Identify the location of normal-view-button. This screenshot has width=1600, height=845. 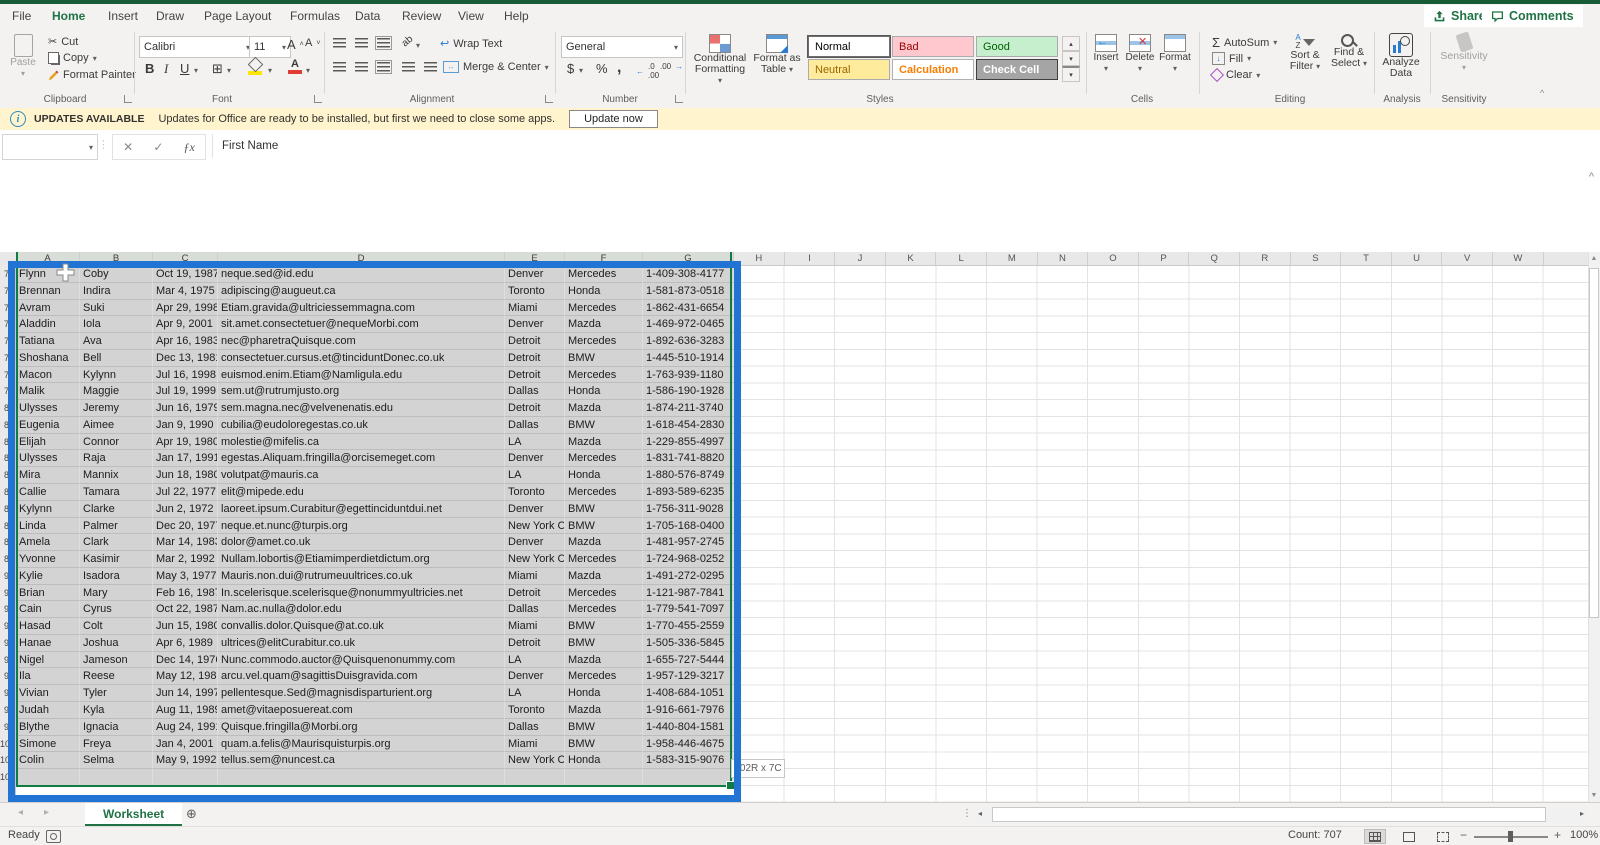
(1375, 836).